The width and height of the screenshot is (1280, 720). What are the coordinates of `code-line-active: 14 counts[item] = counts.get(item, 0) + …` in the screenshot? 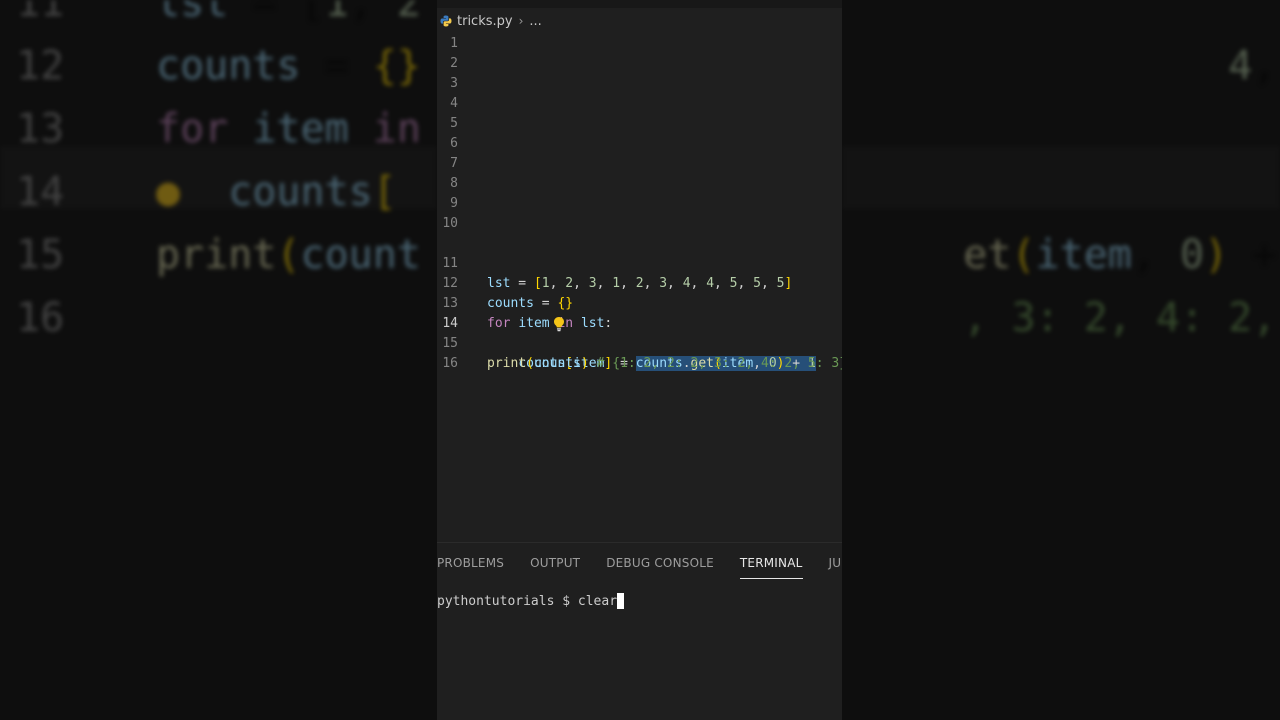 It's located at (639, 332).